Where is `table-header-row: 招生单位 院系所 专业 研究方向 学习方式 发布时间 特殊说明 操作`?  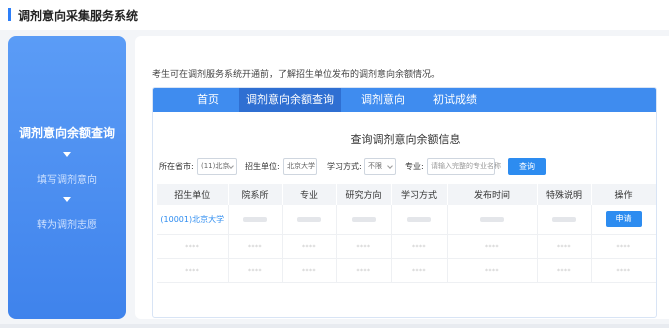 table-header-row: 招生单位 院系所 专业 研究方向 学习方式 发布时间 特殊说明 操作 is located at coordinates (406, 194).